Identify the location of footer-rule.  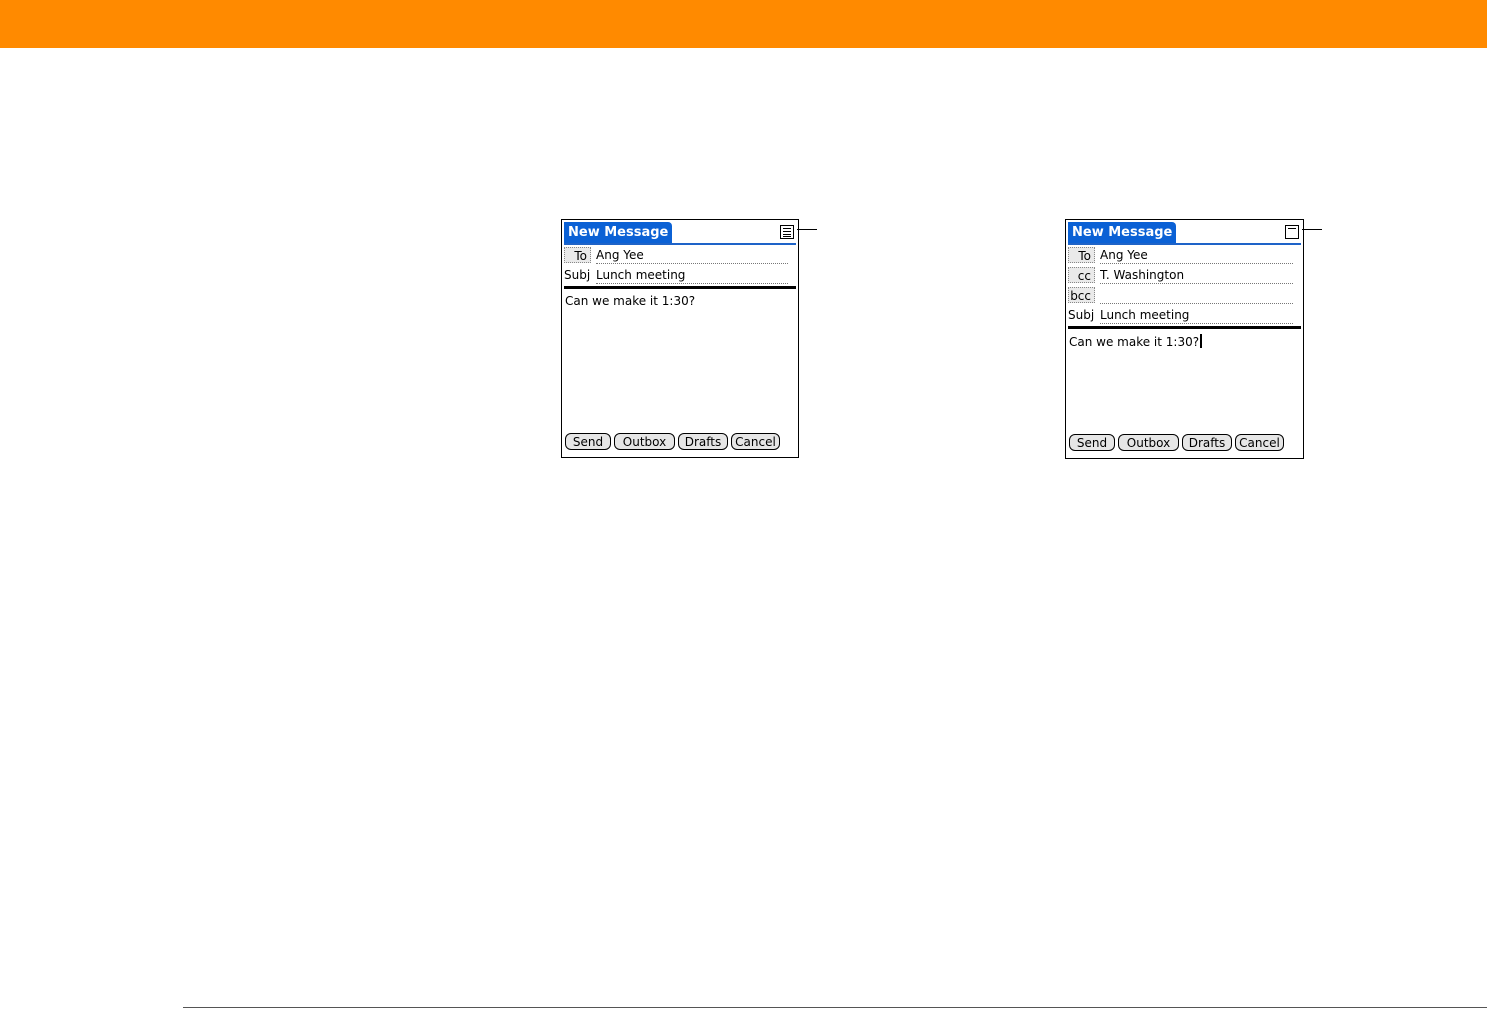
(835, 1007).